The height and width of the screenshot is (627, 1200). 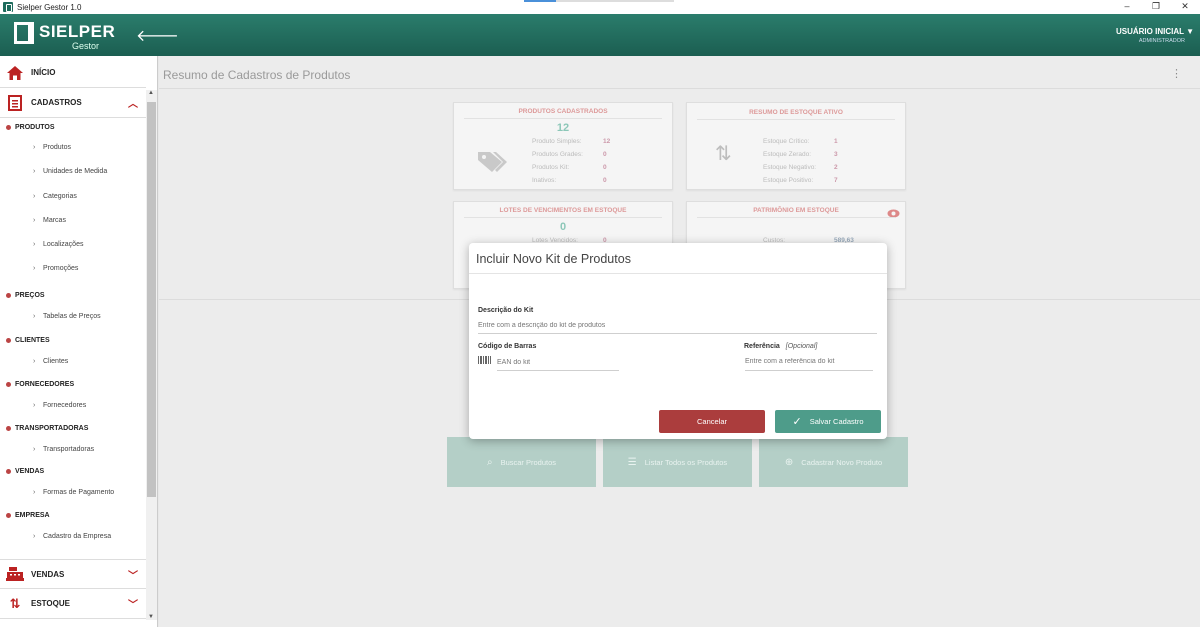 I want to click on sidebar-item-inicio: INÍCIO, so click(x=73, y=73).